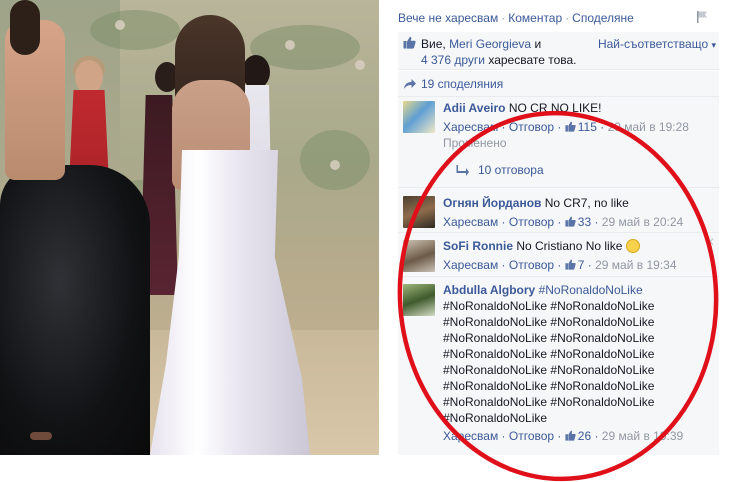  Describe the element at coordinates (410, 84) in the screenshot. I see `share-arrow-icon` at that location.